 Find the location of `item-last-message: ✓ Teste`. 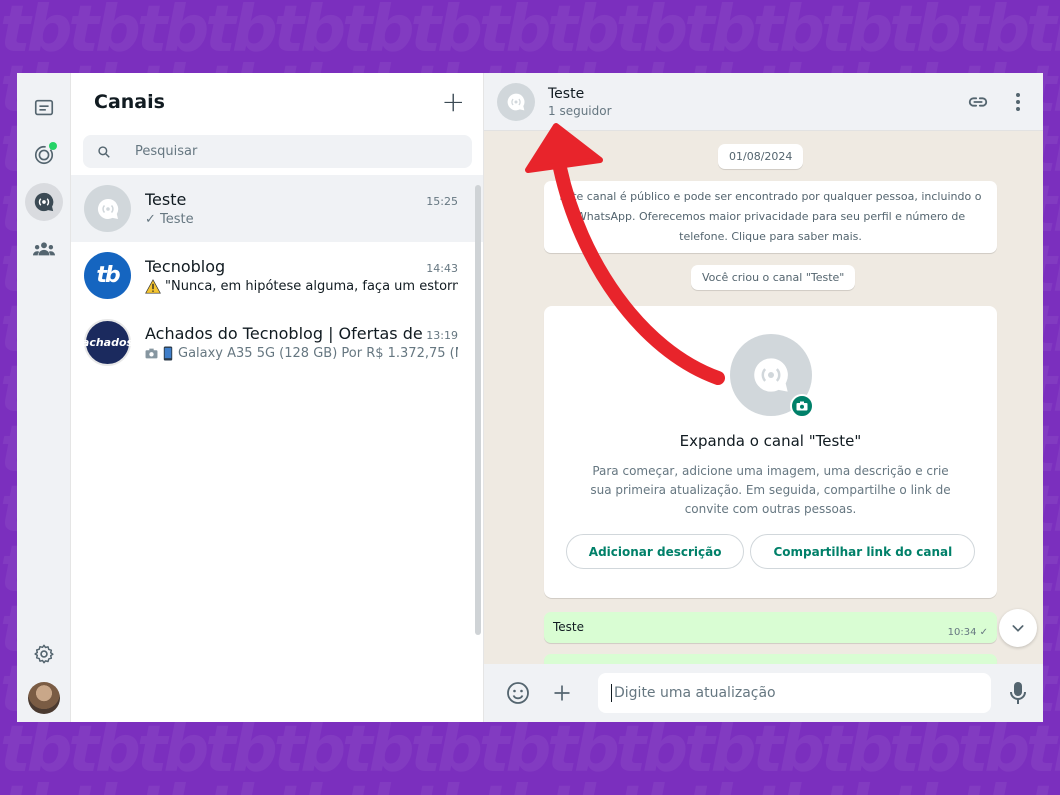

item-last-message: ✓ Teste is located at coordinates (169, 219).